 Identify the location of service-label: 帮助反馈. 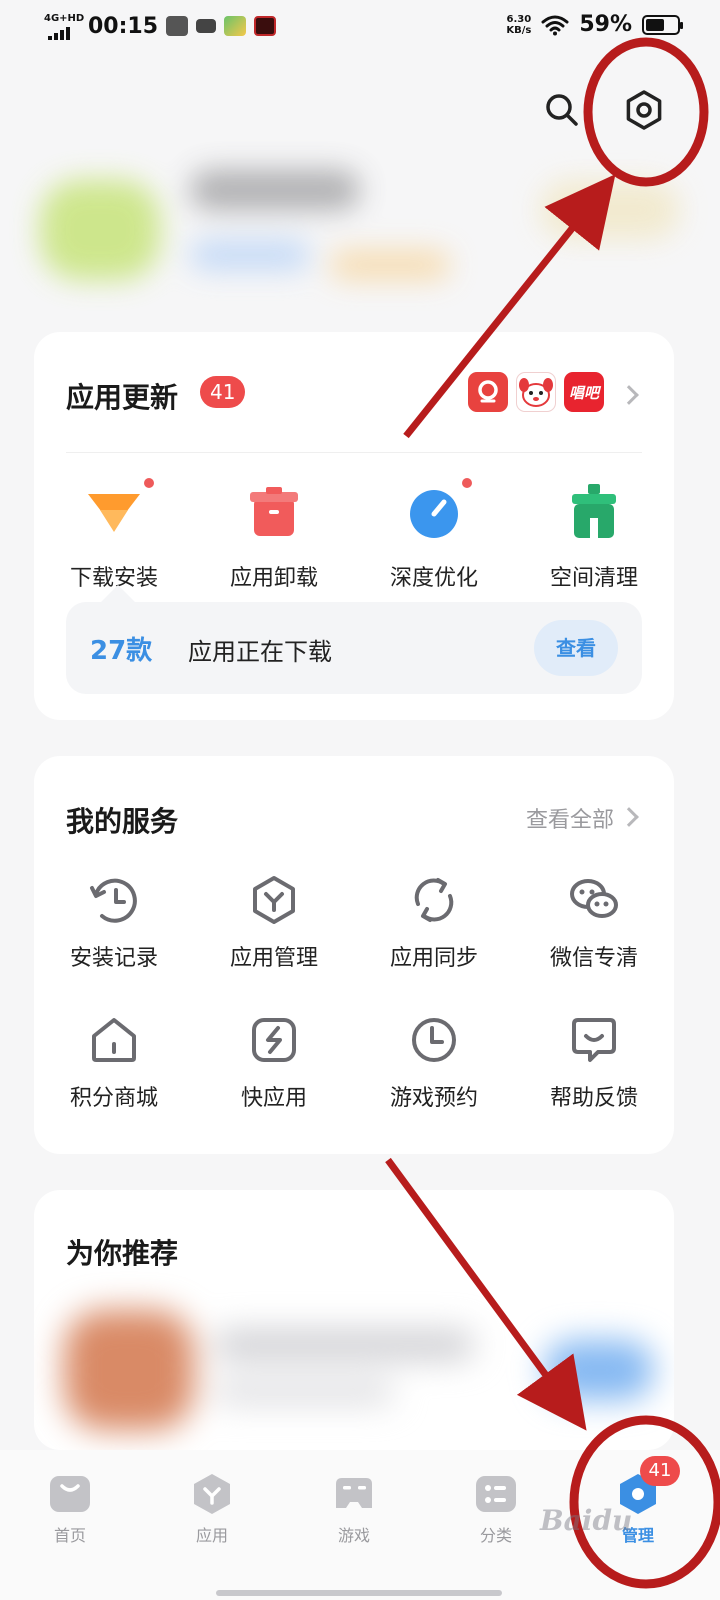
(593, 1098).